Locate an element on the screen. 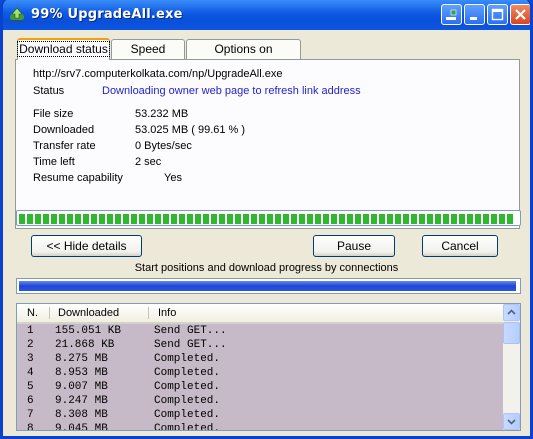 This screenshot has width=533, height=439. scroll-thumb is located at coordinates (511, 333).